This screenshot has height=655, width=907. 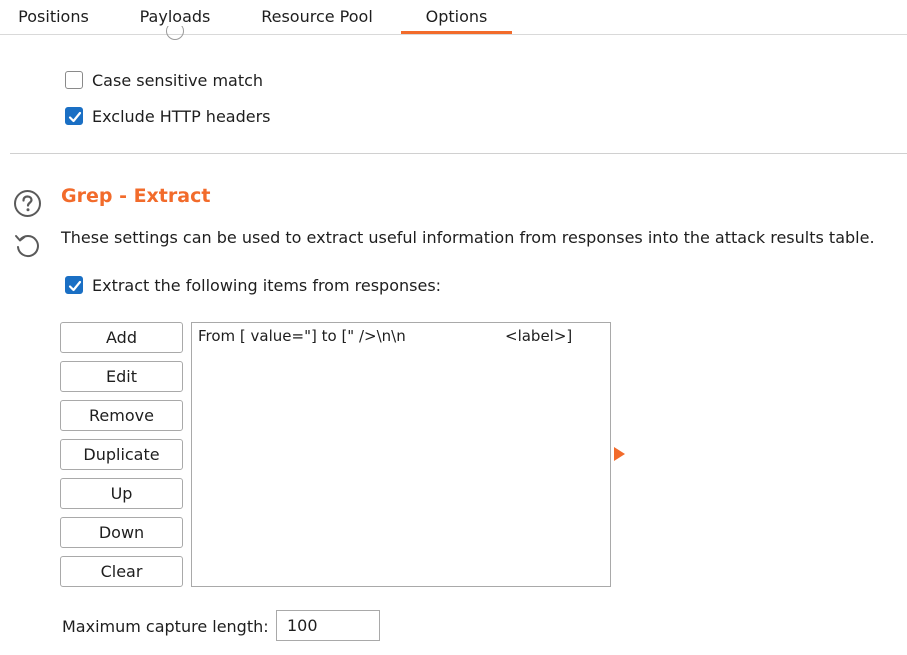 I want to click on tab-options: Options, so click(x=456, y=17).